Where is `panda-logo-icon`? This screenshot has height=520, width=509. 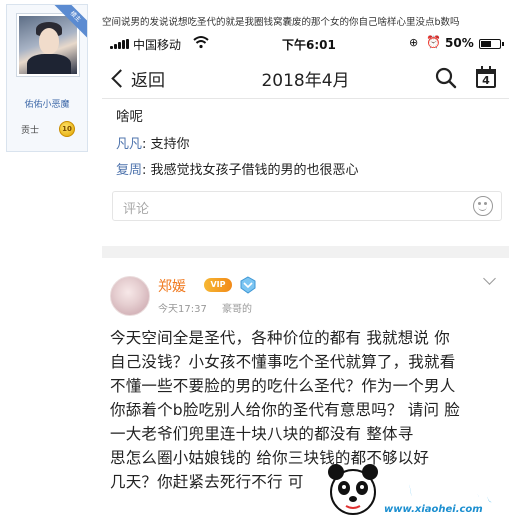 panda-logo-icon is located at coordinates (353, 489).